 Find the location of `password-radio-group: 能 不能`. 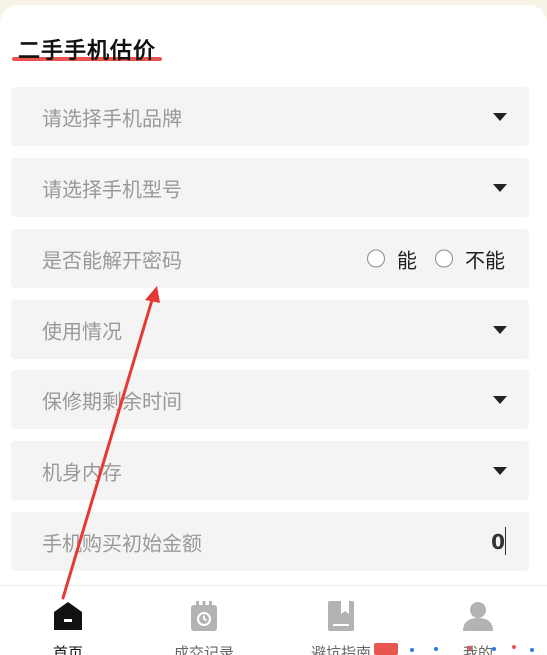

password-radio-group: 能 不能 is located at coordinates (427, 258).